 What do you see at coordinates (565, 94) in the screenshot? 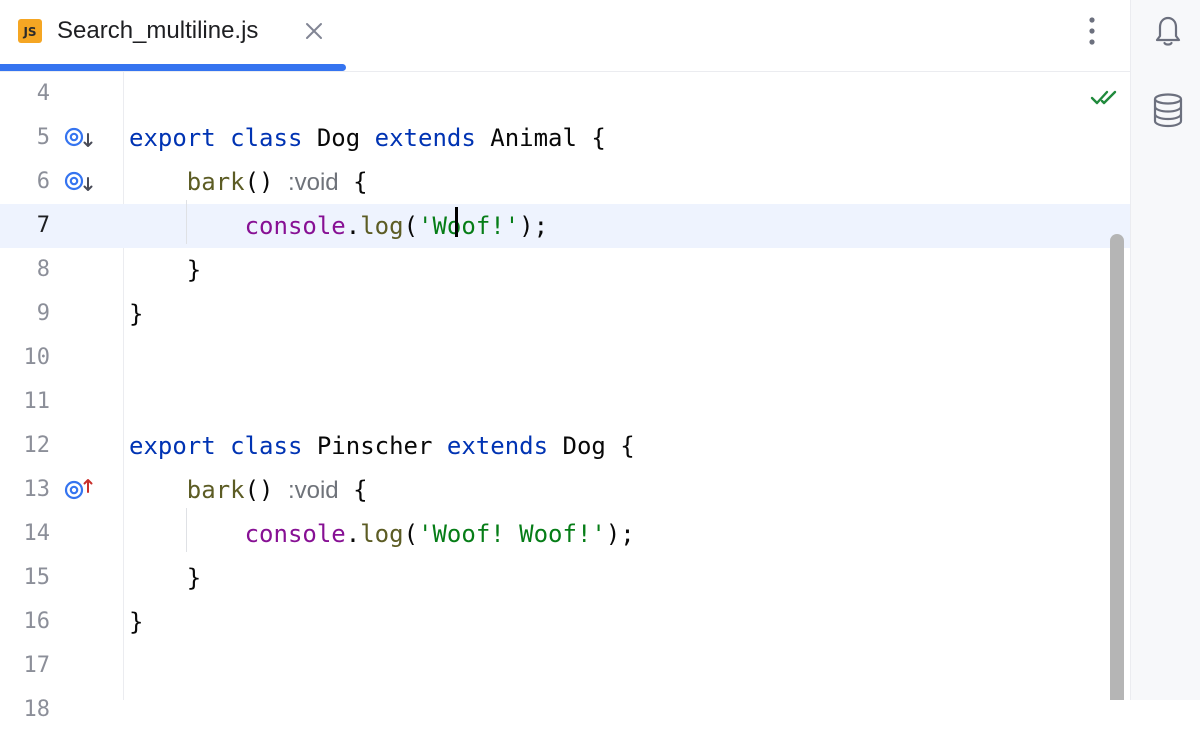
I see `code-line: 4` at bounding box center [565, 94].